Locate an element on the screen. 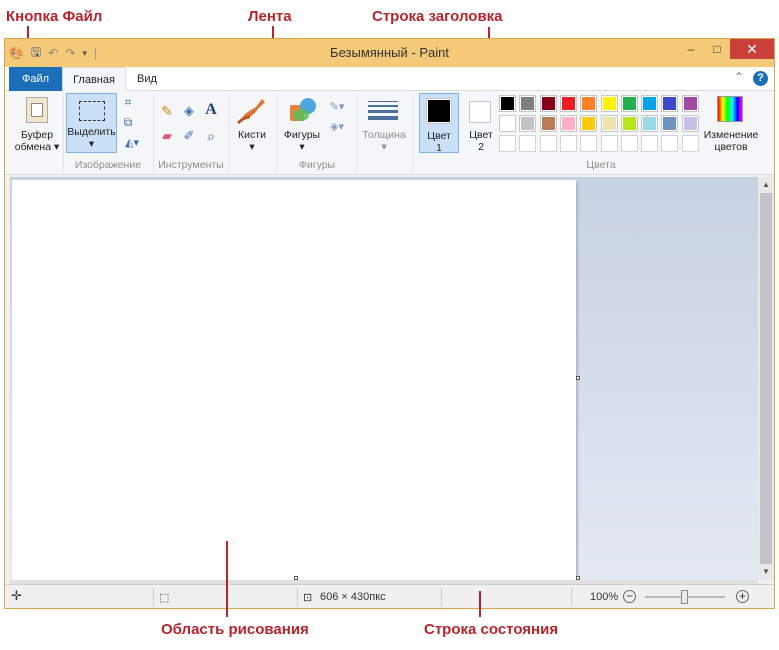 This screenshot has height=650, width=779. maximize-button: □ is located at coordinates (717, 49).